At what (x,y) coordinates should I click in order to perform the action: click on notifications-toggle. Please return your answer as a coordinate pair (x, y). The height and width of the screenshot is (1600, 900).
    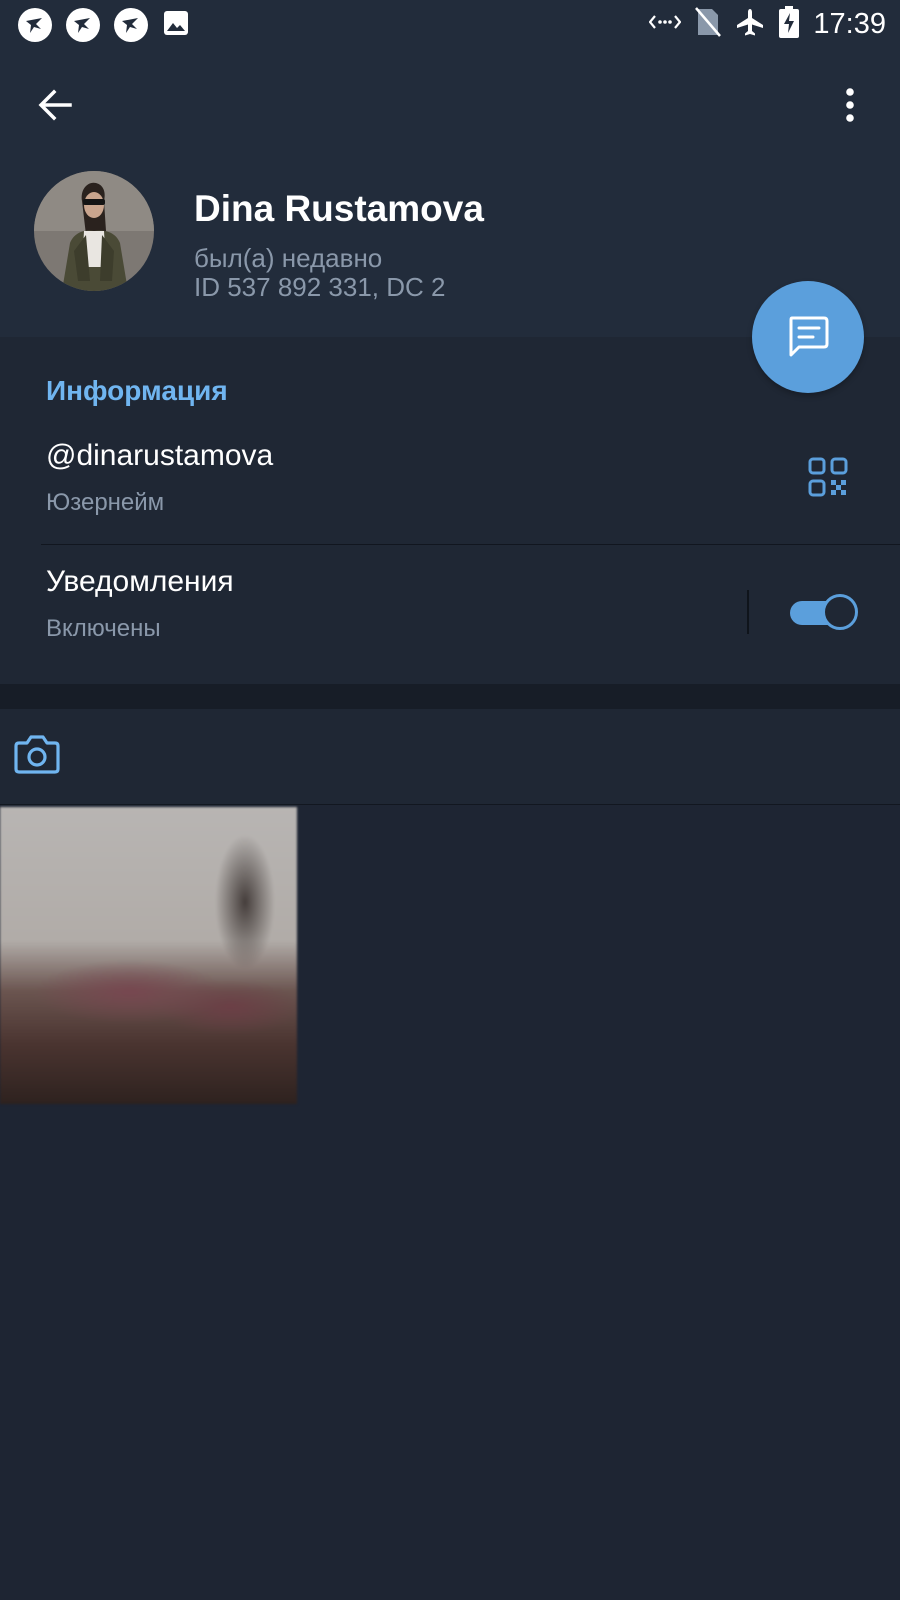
    Looking at the image, I should click on (824, 612).